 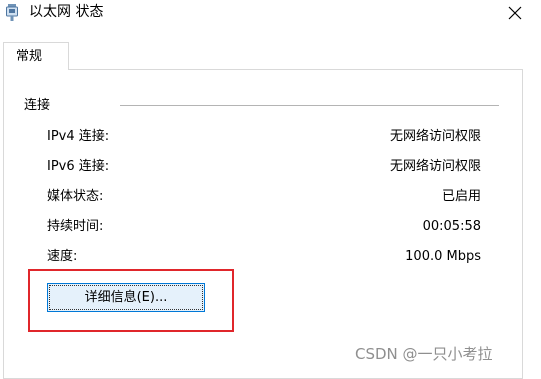 I want to click on ipv6-value: 无网络访问权限, so click(x=435, y=166).